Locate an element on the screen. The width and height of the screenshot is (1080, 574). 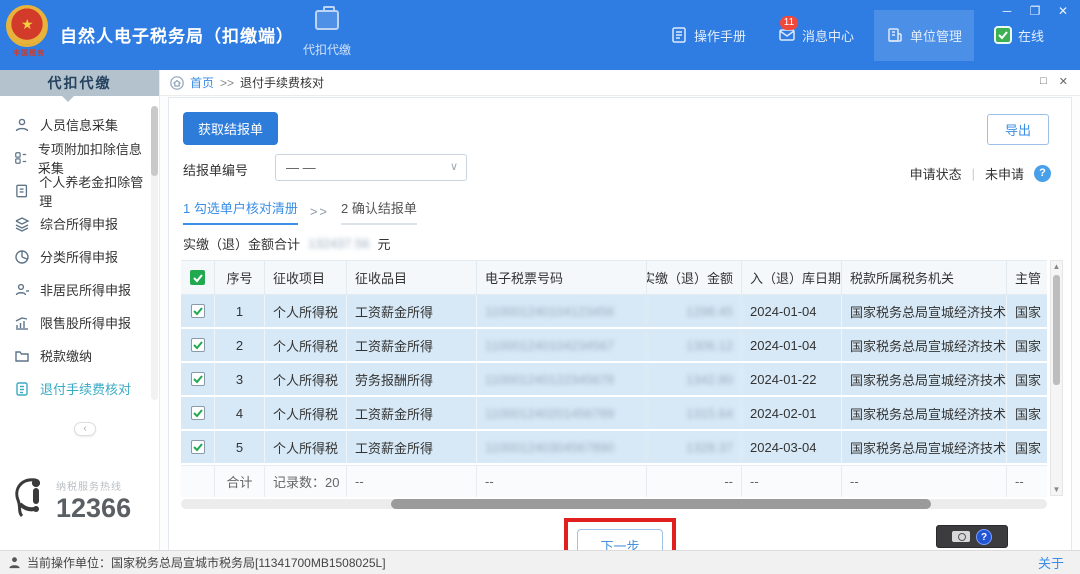
sidebar-item-pension-deduction: 个人养老金扣除管理 is located at coordinates (75, 191).